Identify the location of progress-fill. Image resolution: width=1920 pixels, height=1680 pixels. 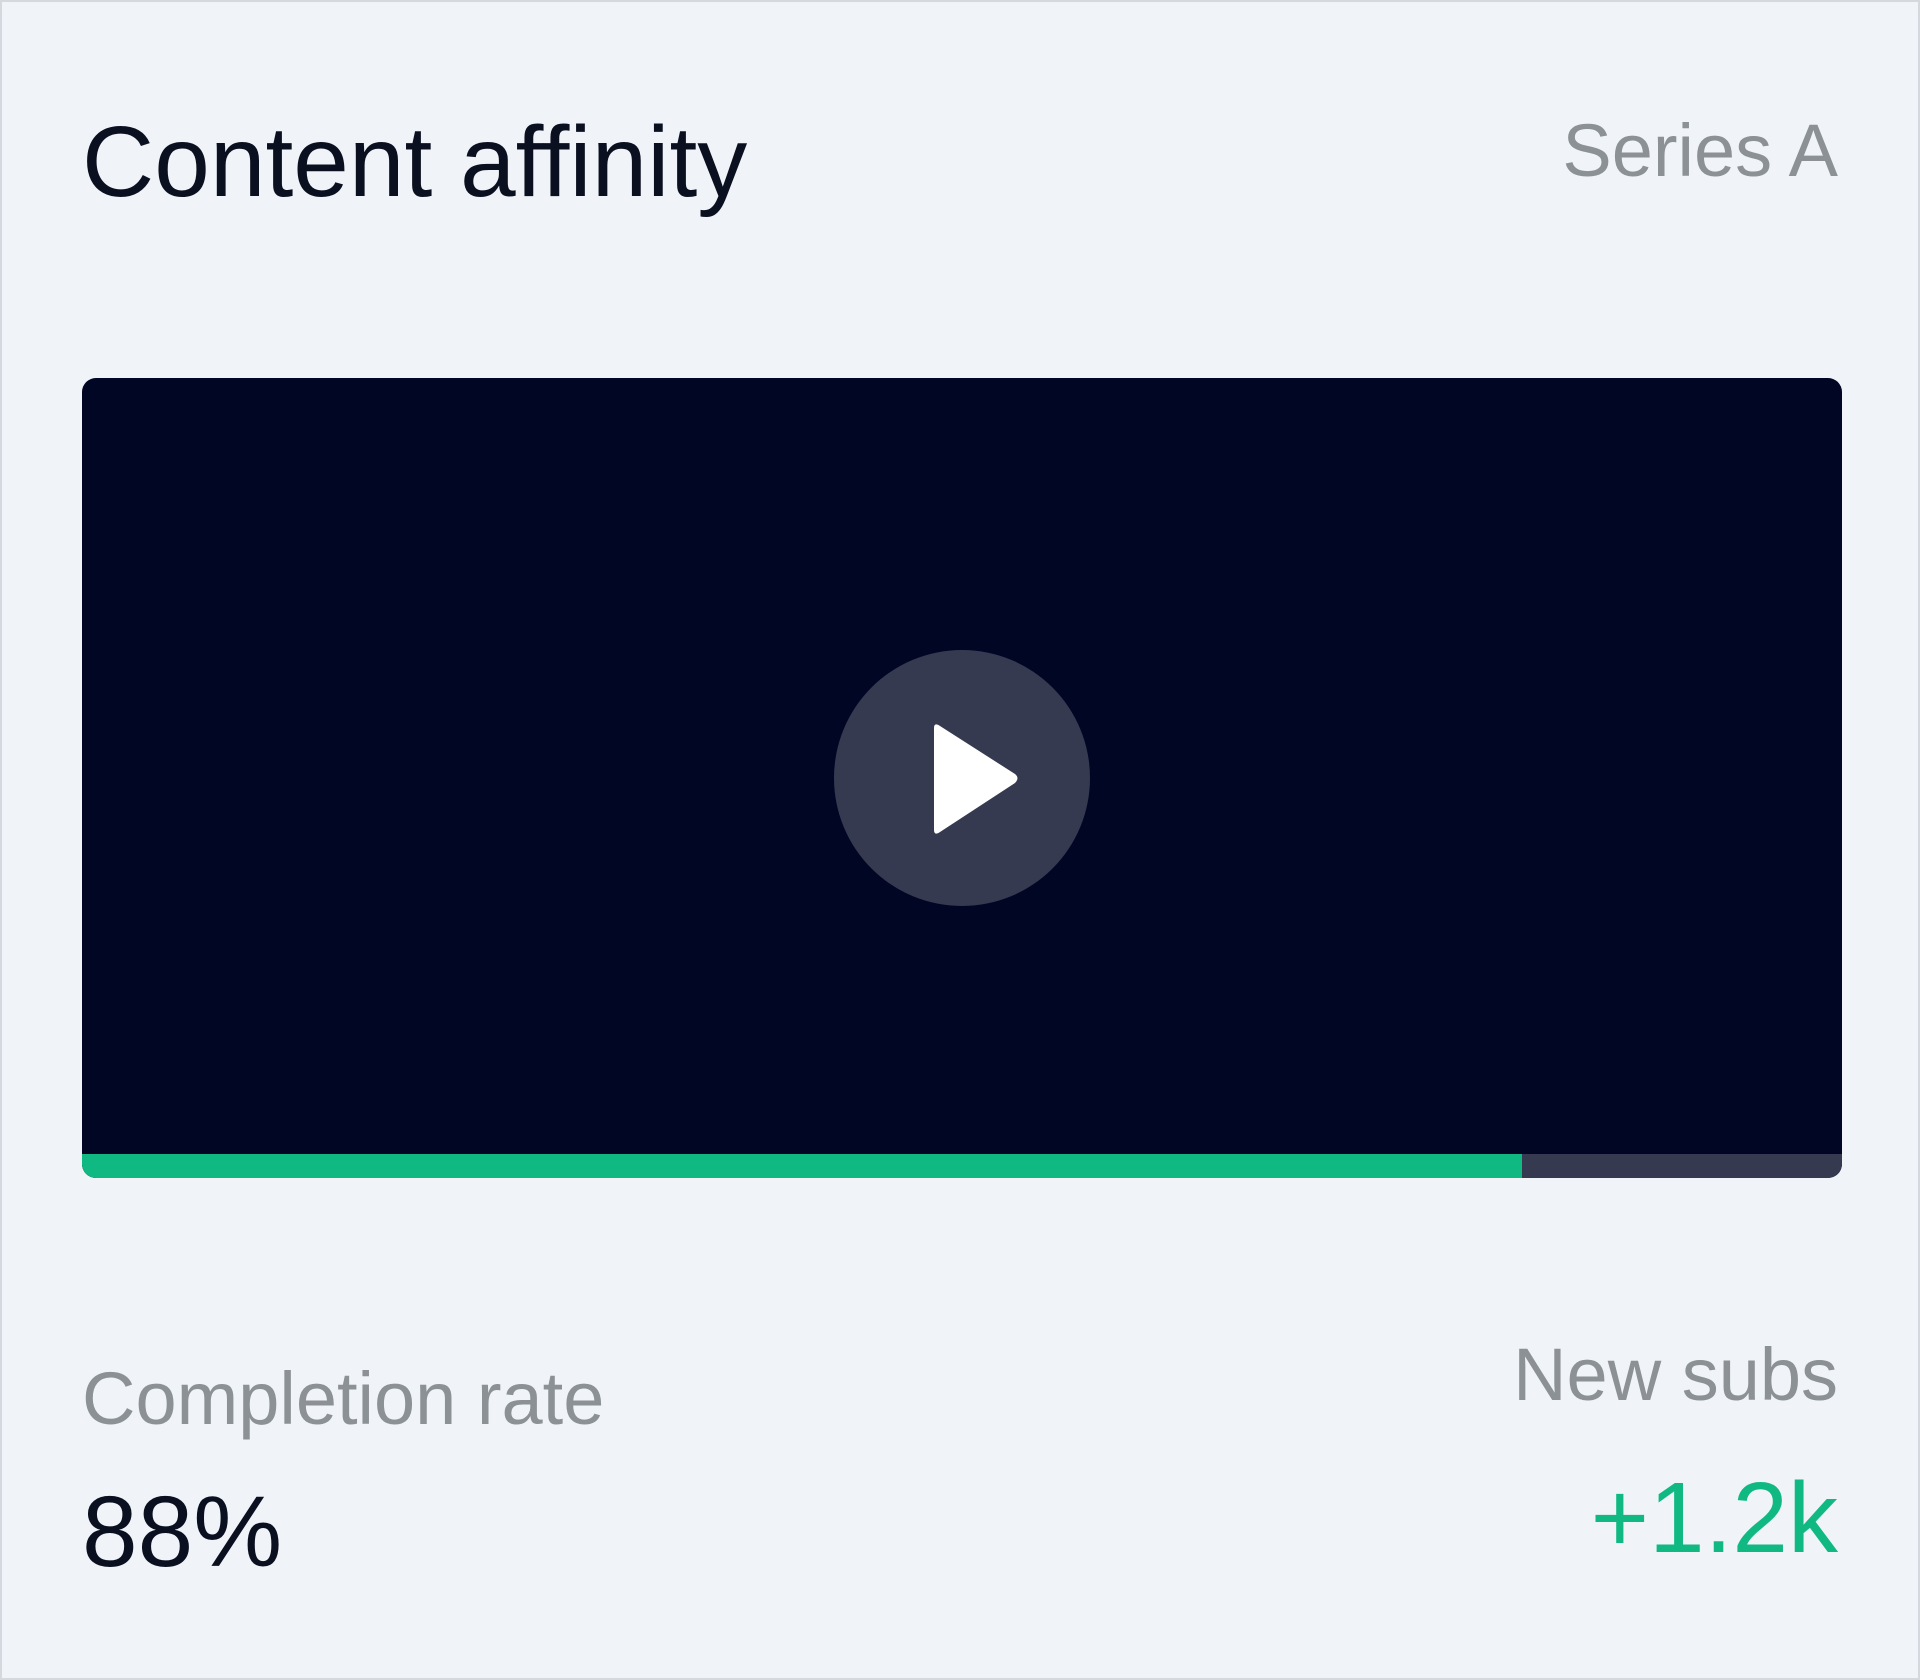
(802, 1166).